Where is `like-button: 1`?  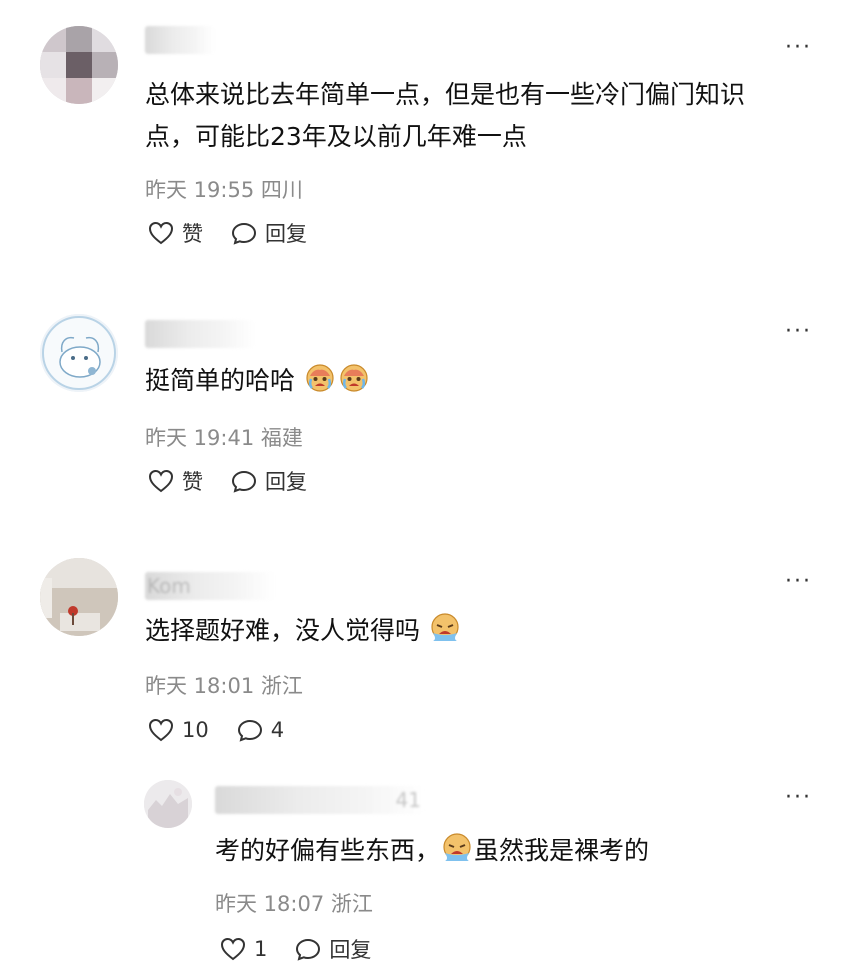 like-button: 1 is located at coordinates (243, 949).